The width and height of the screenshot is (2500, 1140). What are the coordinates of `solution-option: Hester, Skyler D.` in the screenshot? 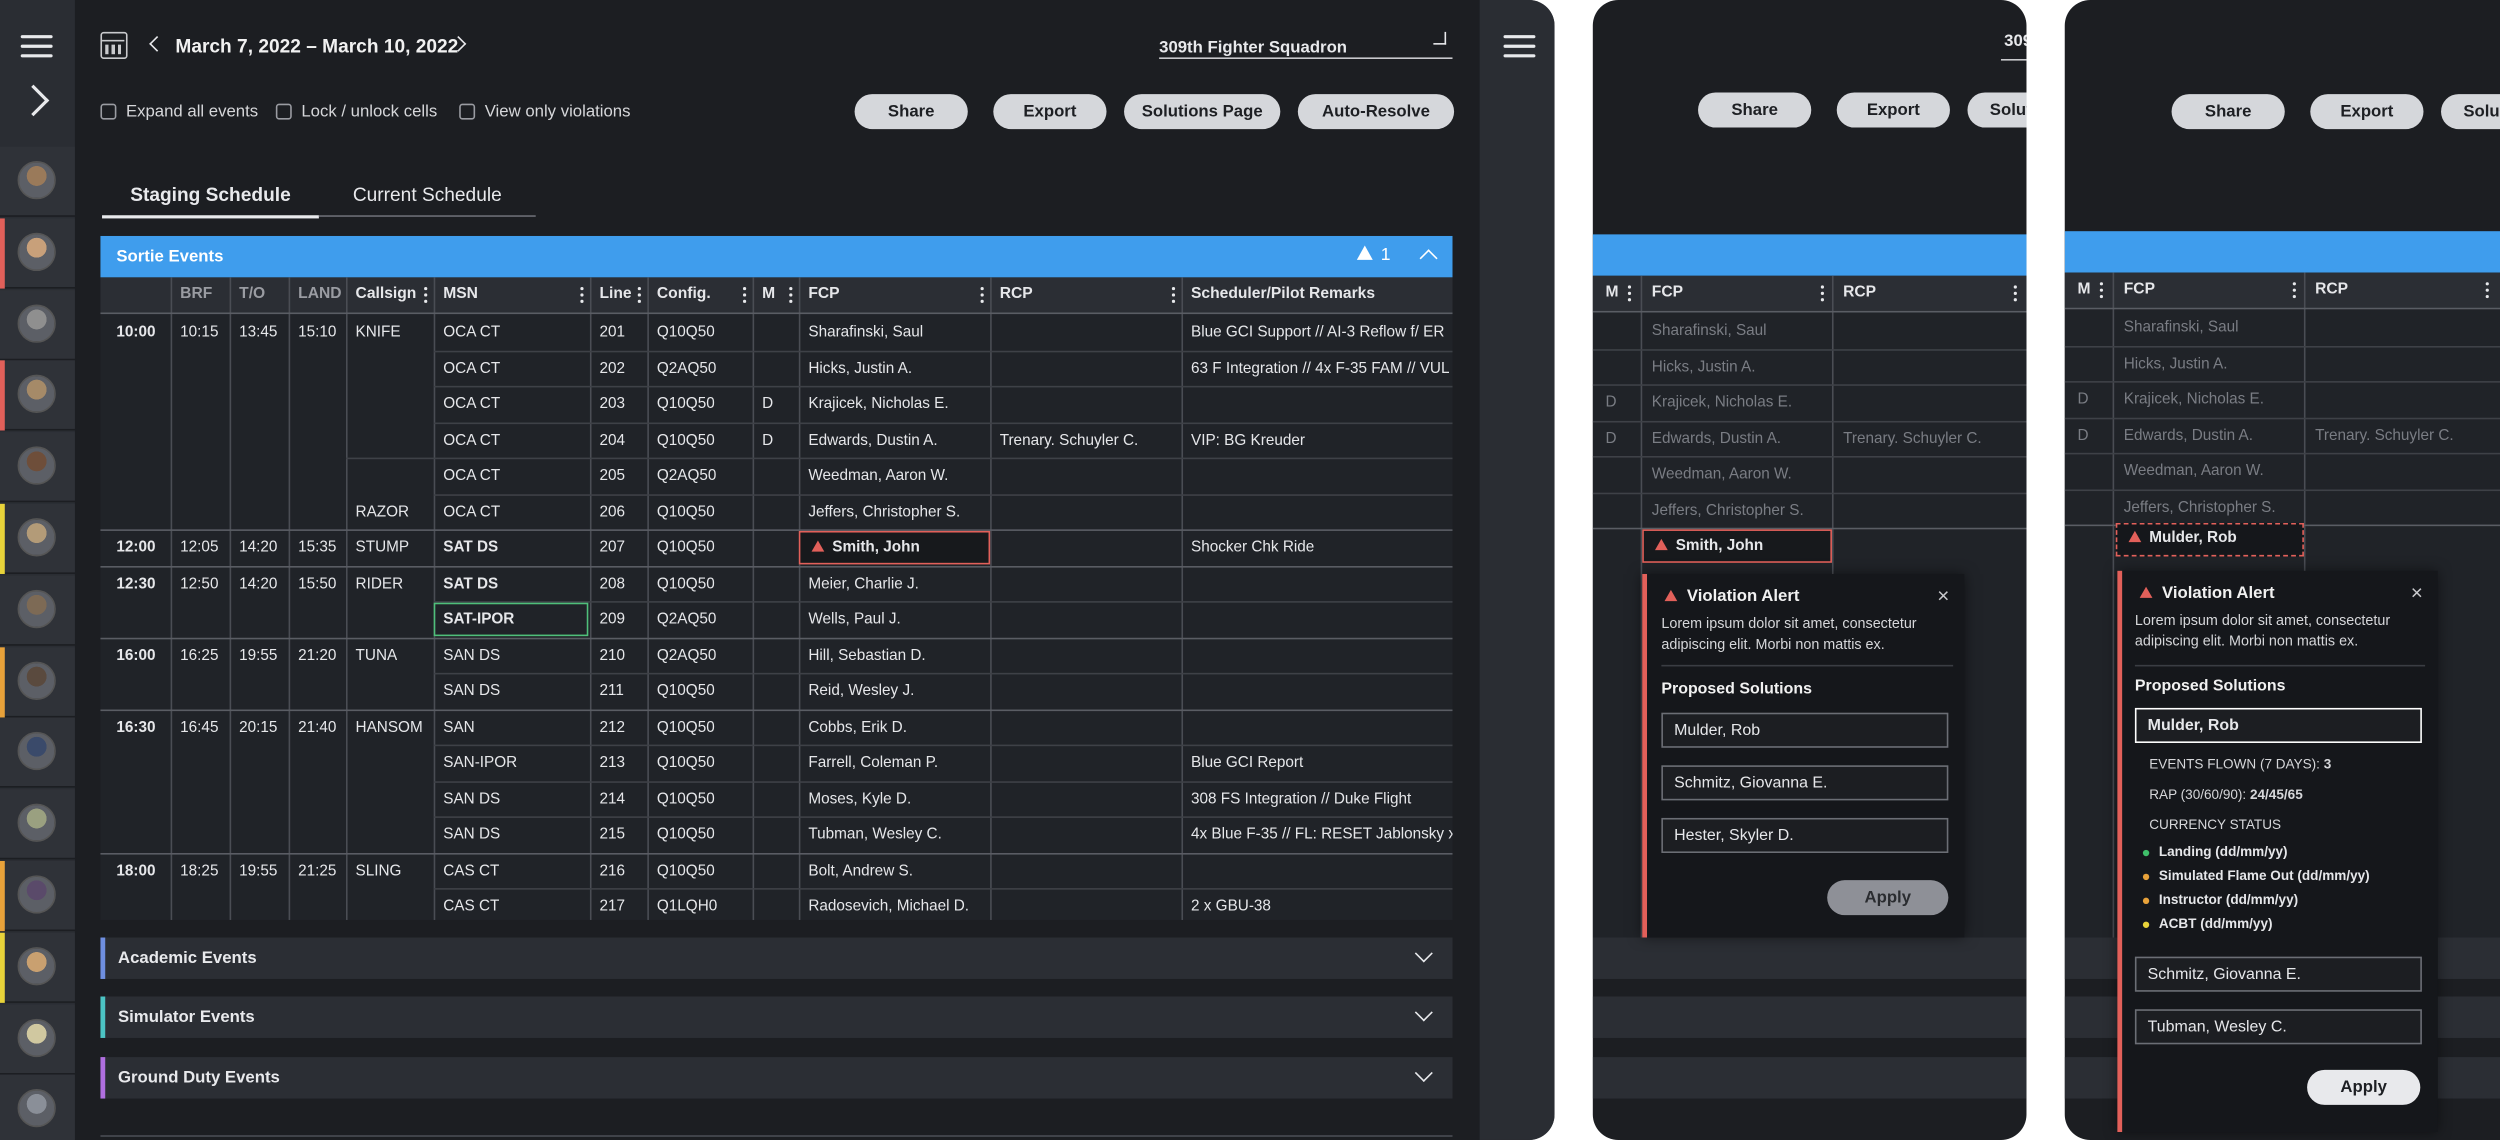 It's located at (1805, 835).